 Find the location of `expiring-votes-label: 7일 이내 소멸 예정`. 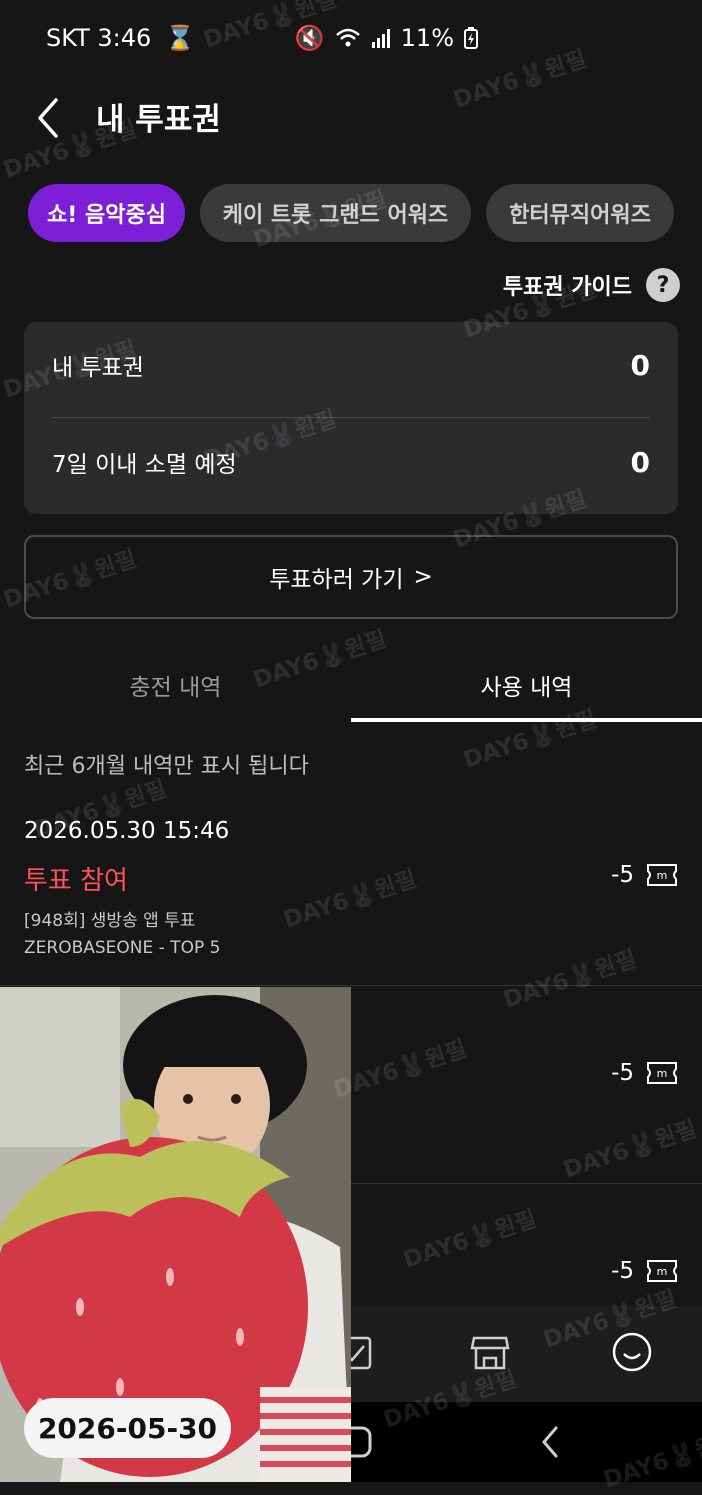

expiring-votes-label: 7일 이내 소멸 예정 is located at coordinates (144, 465).